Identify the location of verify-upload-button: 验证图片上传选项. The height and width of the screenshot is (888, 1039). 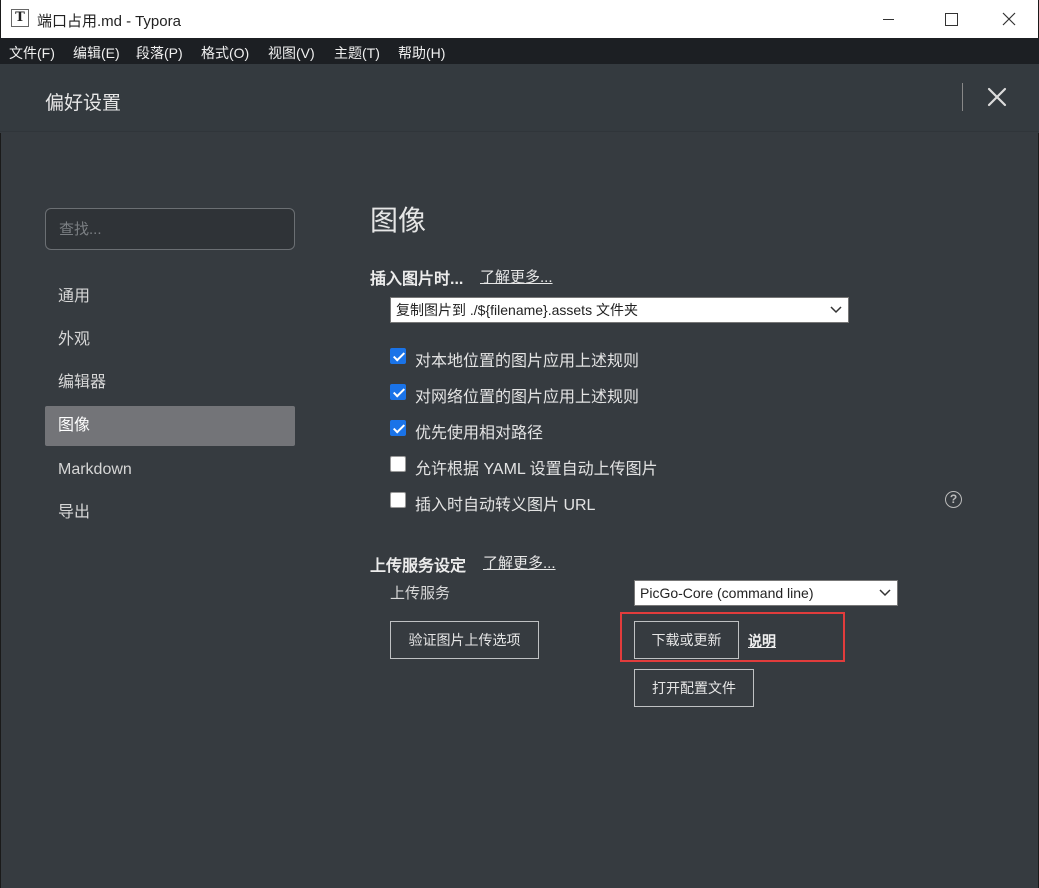
(464, 640).